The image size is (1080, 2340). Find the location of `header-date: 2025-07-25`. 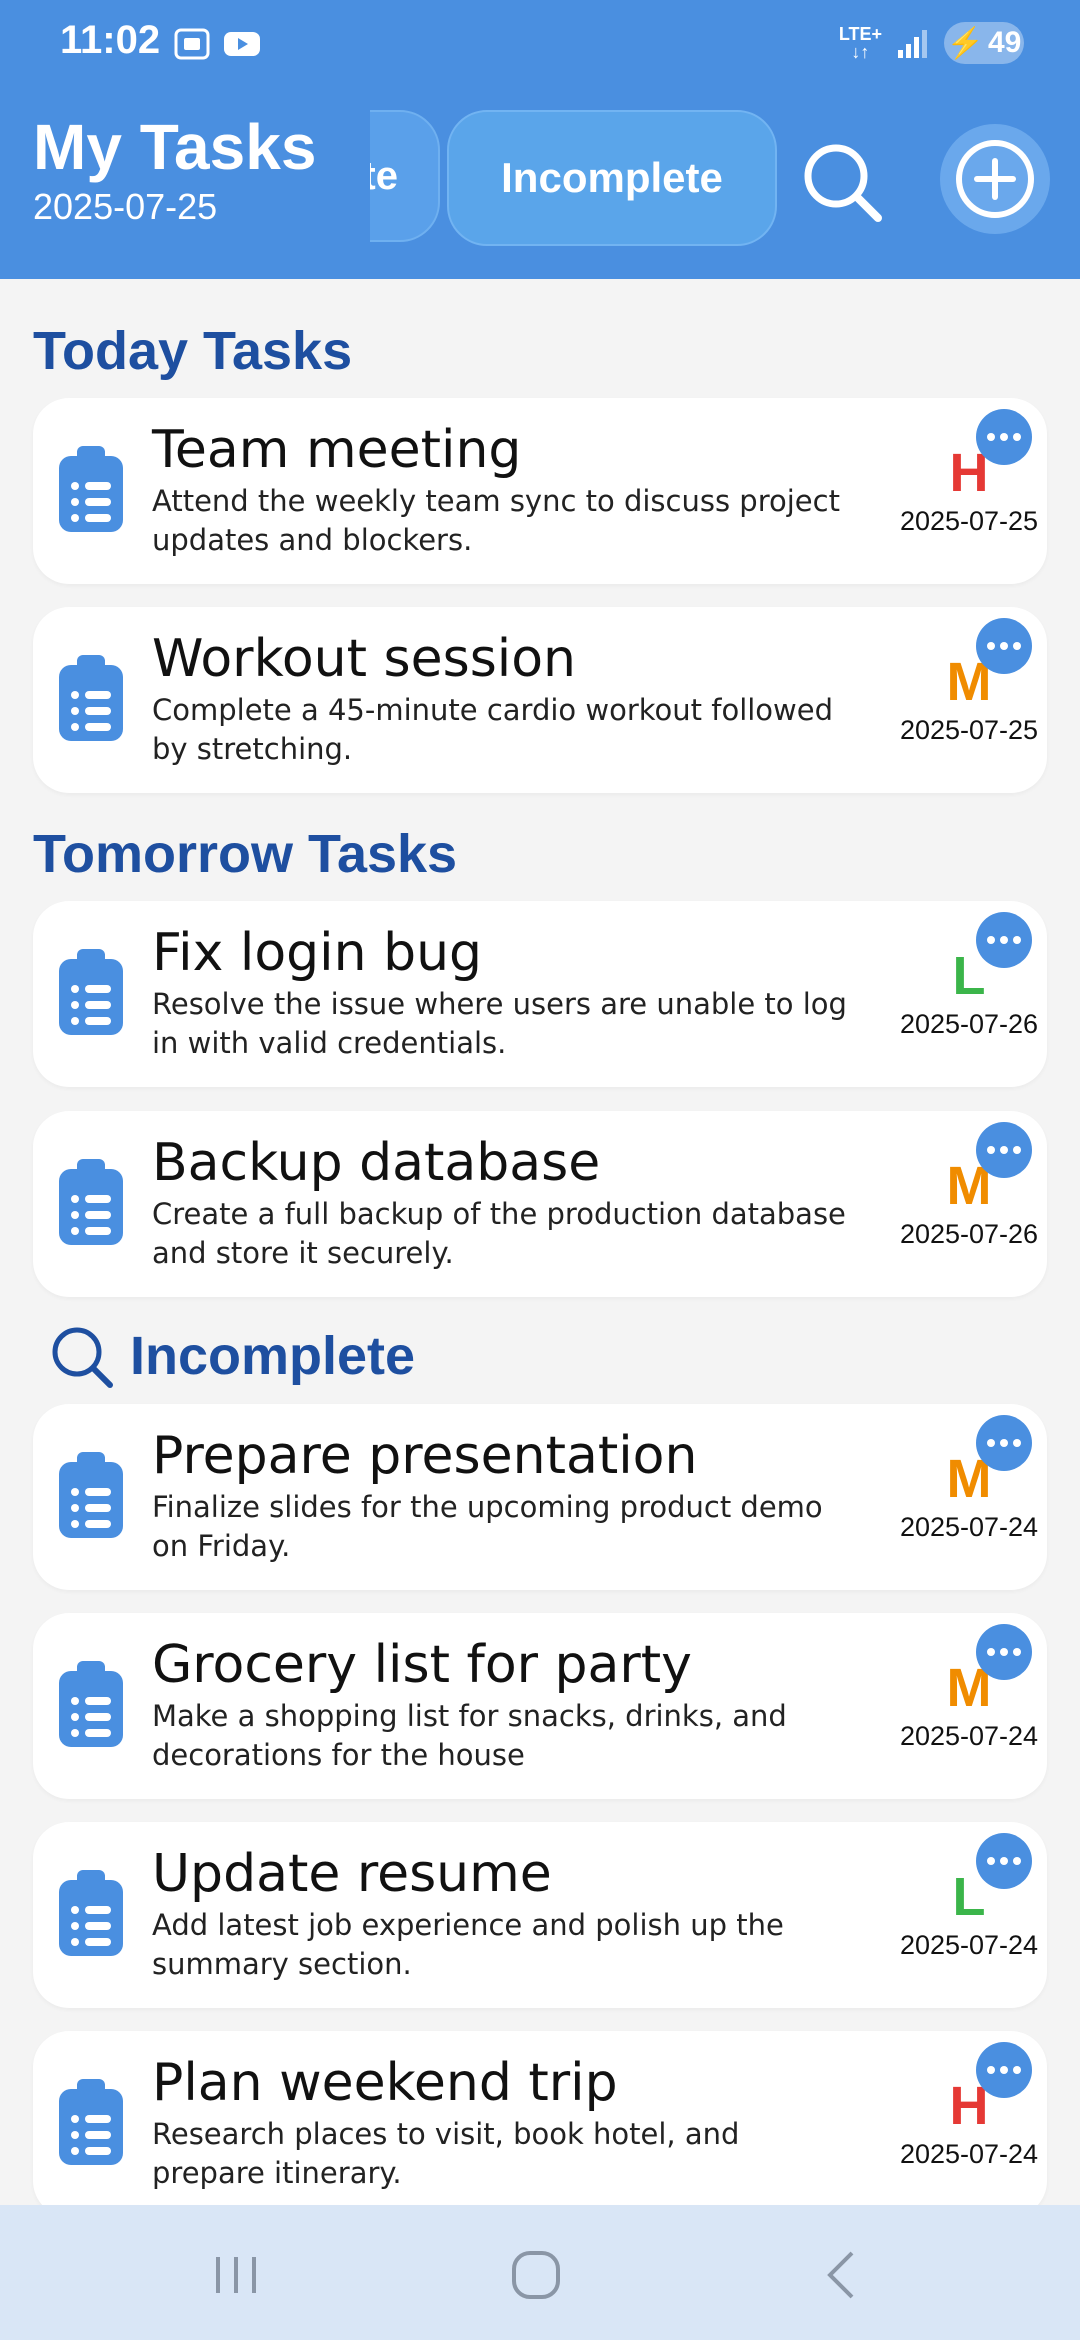

header-date: 2025-07-25 is located at coordinates (125, 206).